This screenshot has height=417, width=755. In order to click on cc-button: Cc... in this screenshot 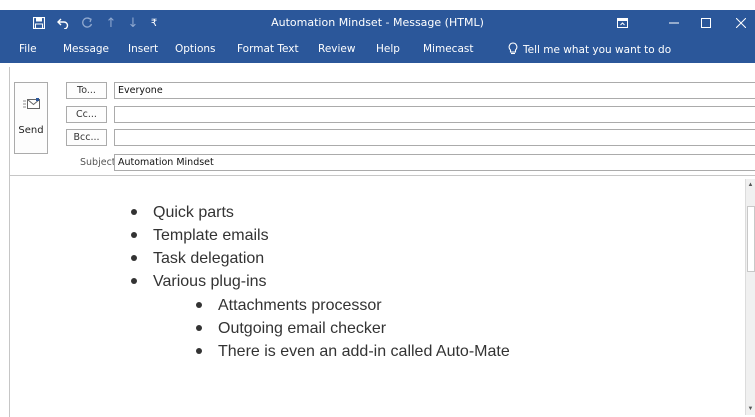, I will do `click(86, 114)`.